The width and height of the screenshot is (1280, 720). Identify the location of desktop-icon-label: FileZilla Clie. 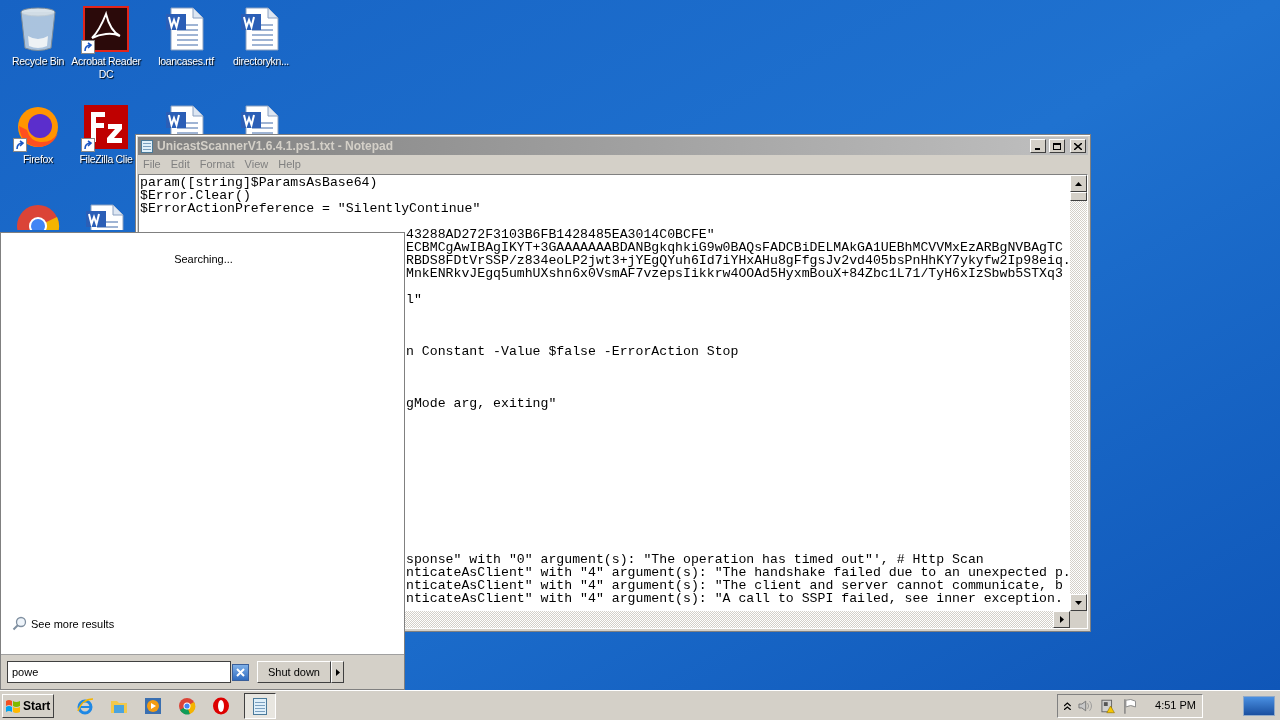
(106, 159).